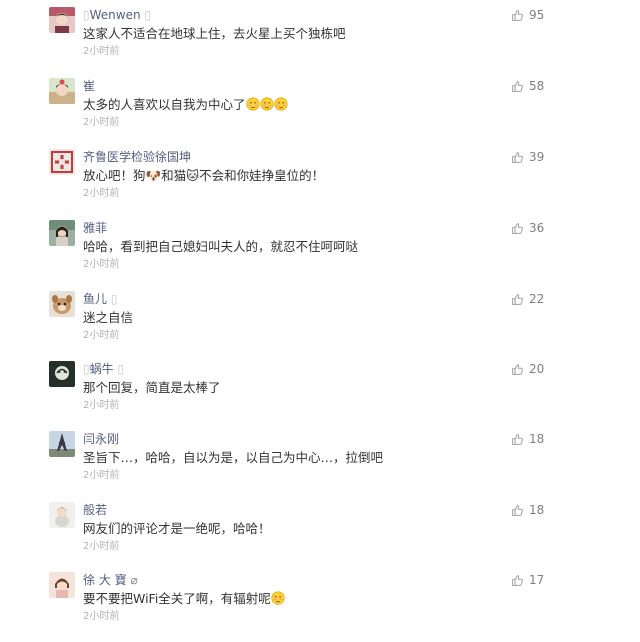 The height and width of the screenshot is (642, 640). What do you see at coordinates (320, 396) in the screenshot?
I see `comment-item: ▯蜗牛 ▯ 那个回复，简直是太棒了 2小时前 20` at bounding box center [320, 396].